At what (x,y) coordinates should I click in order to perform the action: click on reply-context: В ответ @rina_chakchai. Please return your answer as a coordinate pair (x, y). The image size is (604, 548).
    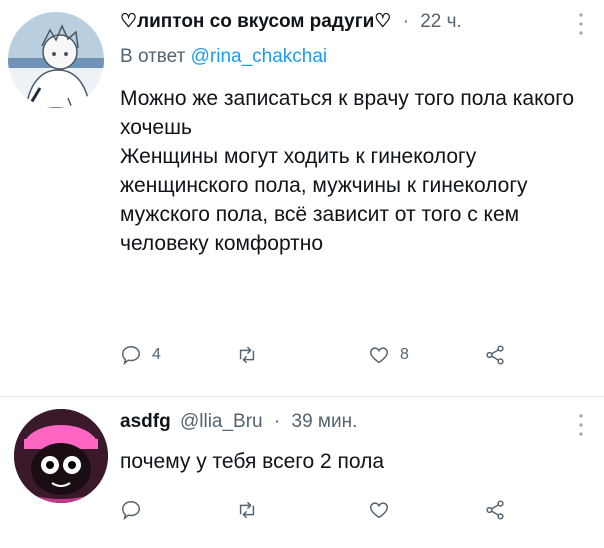
    Looking at the image, I should click on (223, 57).